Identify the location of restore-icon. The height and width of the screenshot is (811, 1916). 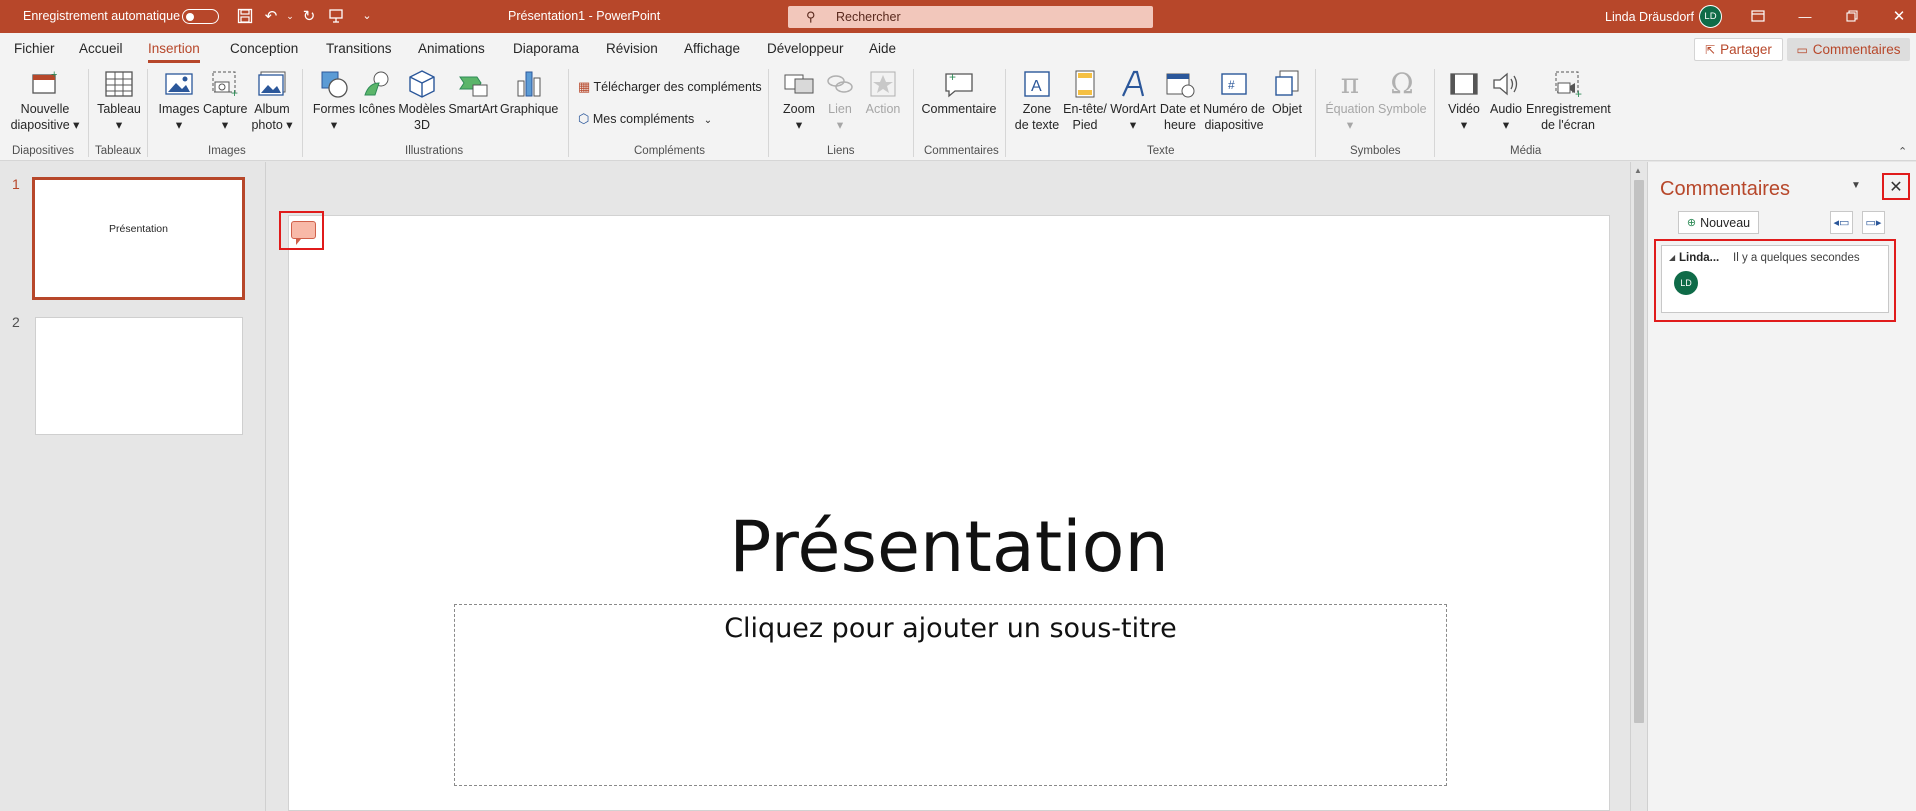
(1852, 16).